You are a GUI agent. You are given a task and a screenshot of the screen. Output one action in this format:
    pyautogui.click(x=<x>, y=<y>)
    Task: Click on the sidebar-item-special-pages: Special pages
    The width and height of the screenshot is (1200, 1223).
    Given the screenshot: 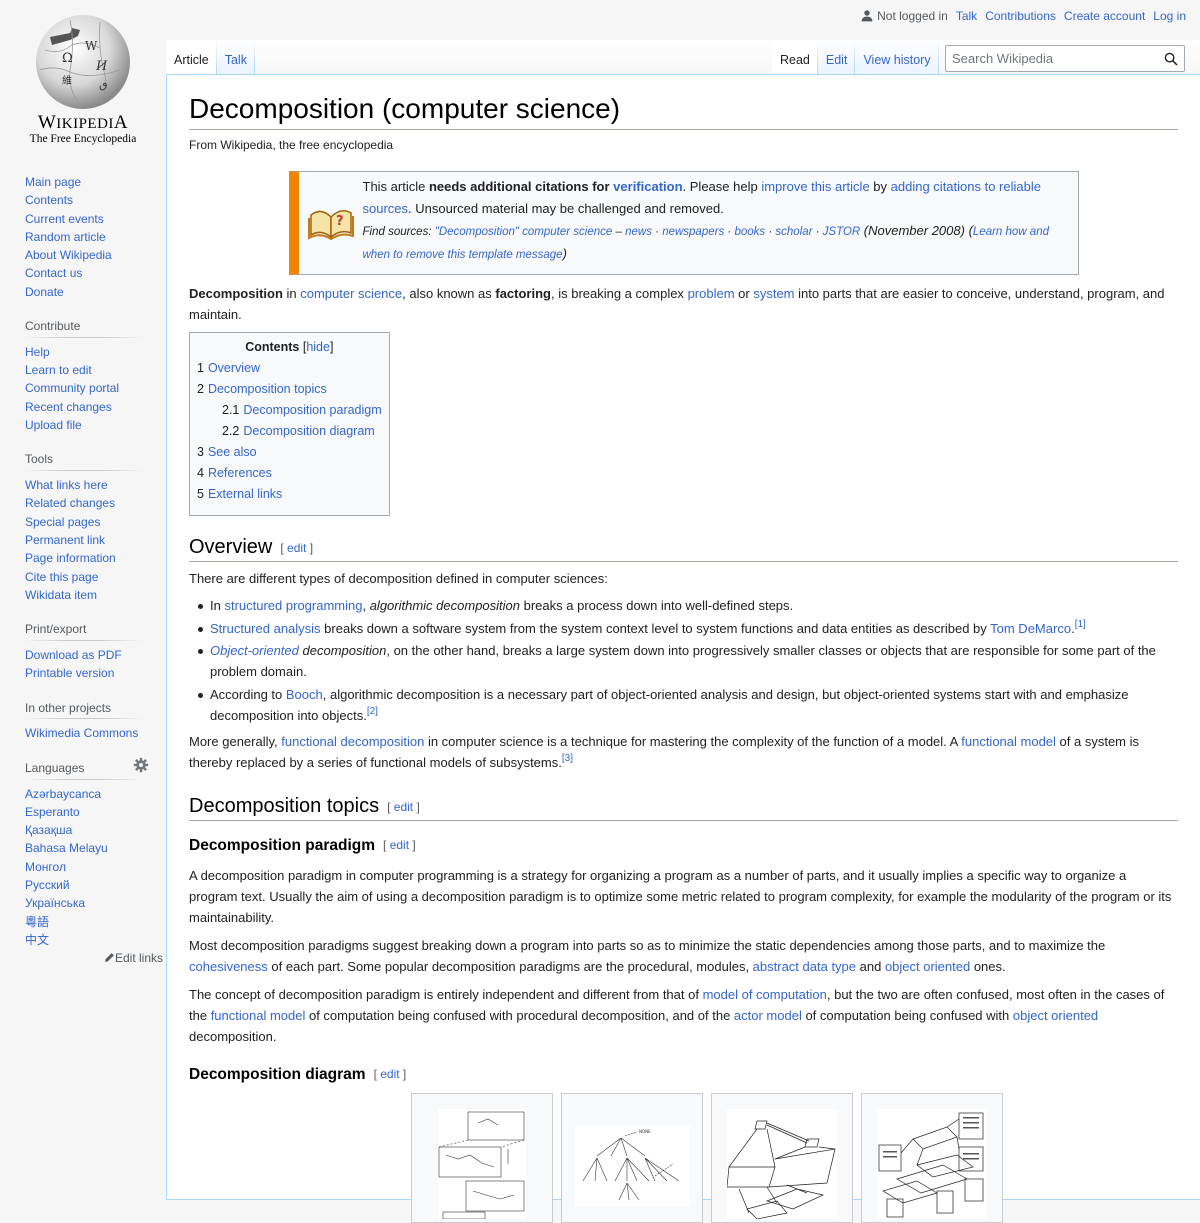 What is the action you would take?
    pyautogui.click(x=62, y=522)
    